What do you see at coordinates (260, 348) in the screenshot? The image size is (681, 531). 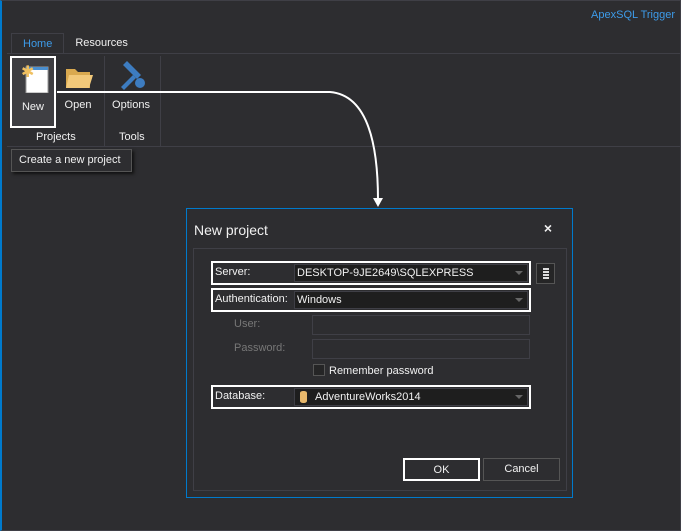 I see `password-label: Password:` at bounding box center [260, 348].